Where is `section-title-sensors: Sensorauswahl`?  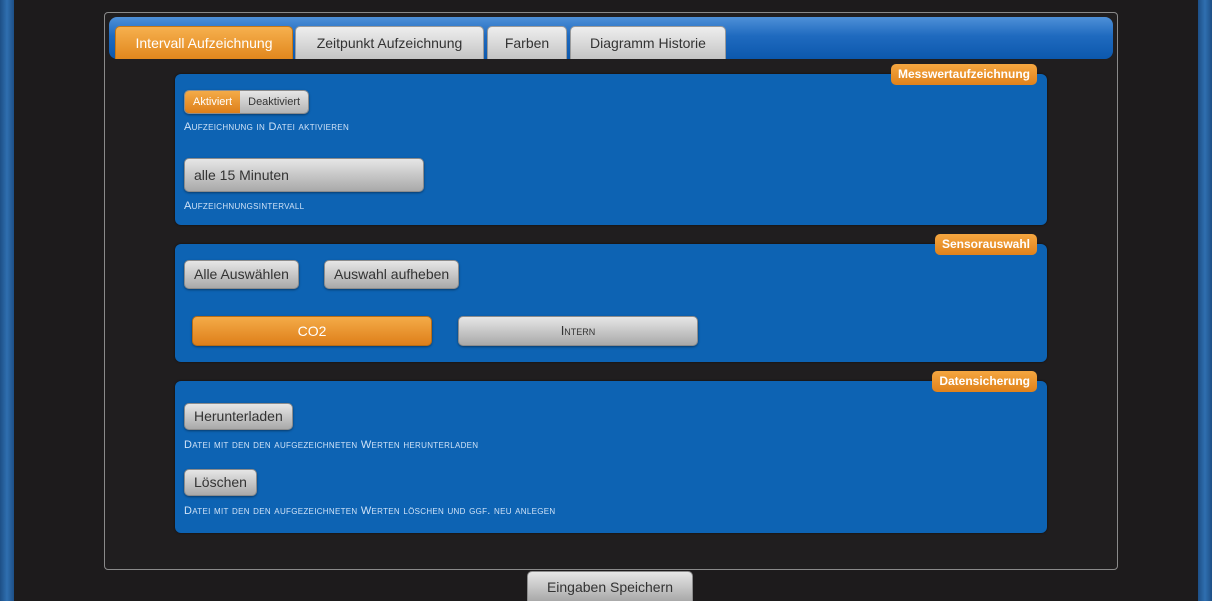
section-title-sensors: Sensorauswahl is located at coordinates (985, 244).